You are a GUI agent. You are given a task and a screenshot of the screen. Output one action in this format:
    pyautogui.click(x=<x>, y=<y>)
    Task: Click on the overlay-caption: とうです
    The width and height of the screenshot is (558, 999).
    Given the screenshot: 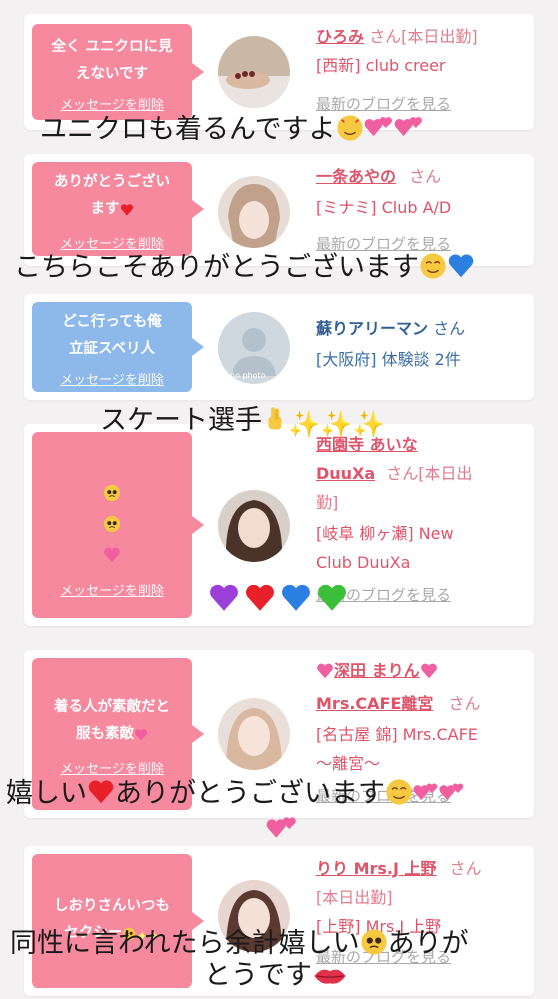 What is the action you would take?
    pyautogui.click(x=276, y=978)
    